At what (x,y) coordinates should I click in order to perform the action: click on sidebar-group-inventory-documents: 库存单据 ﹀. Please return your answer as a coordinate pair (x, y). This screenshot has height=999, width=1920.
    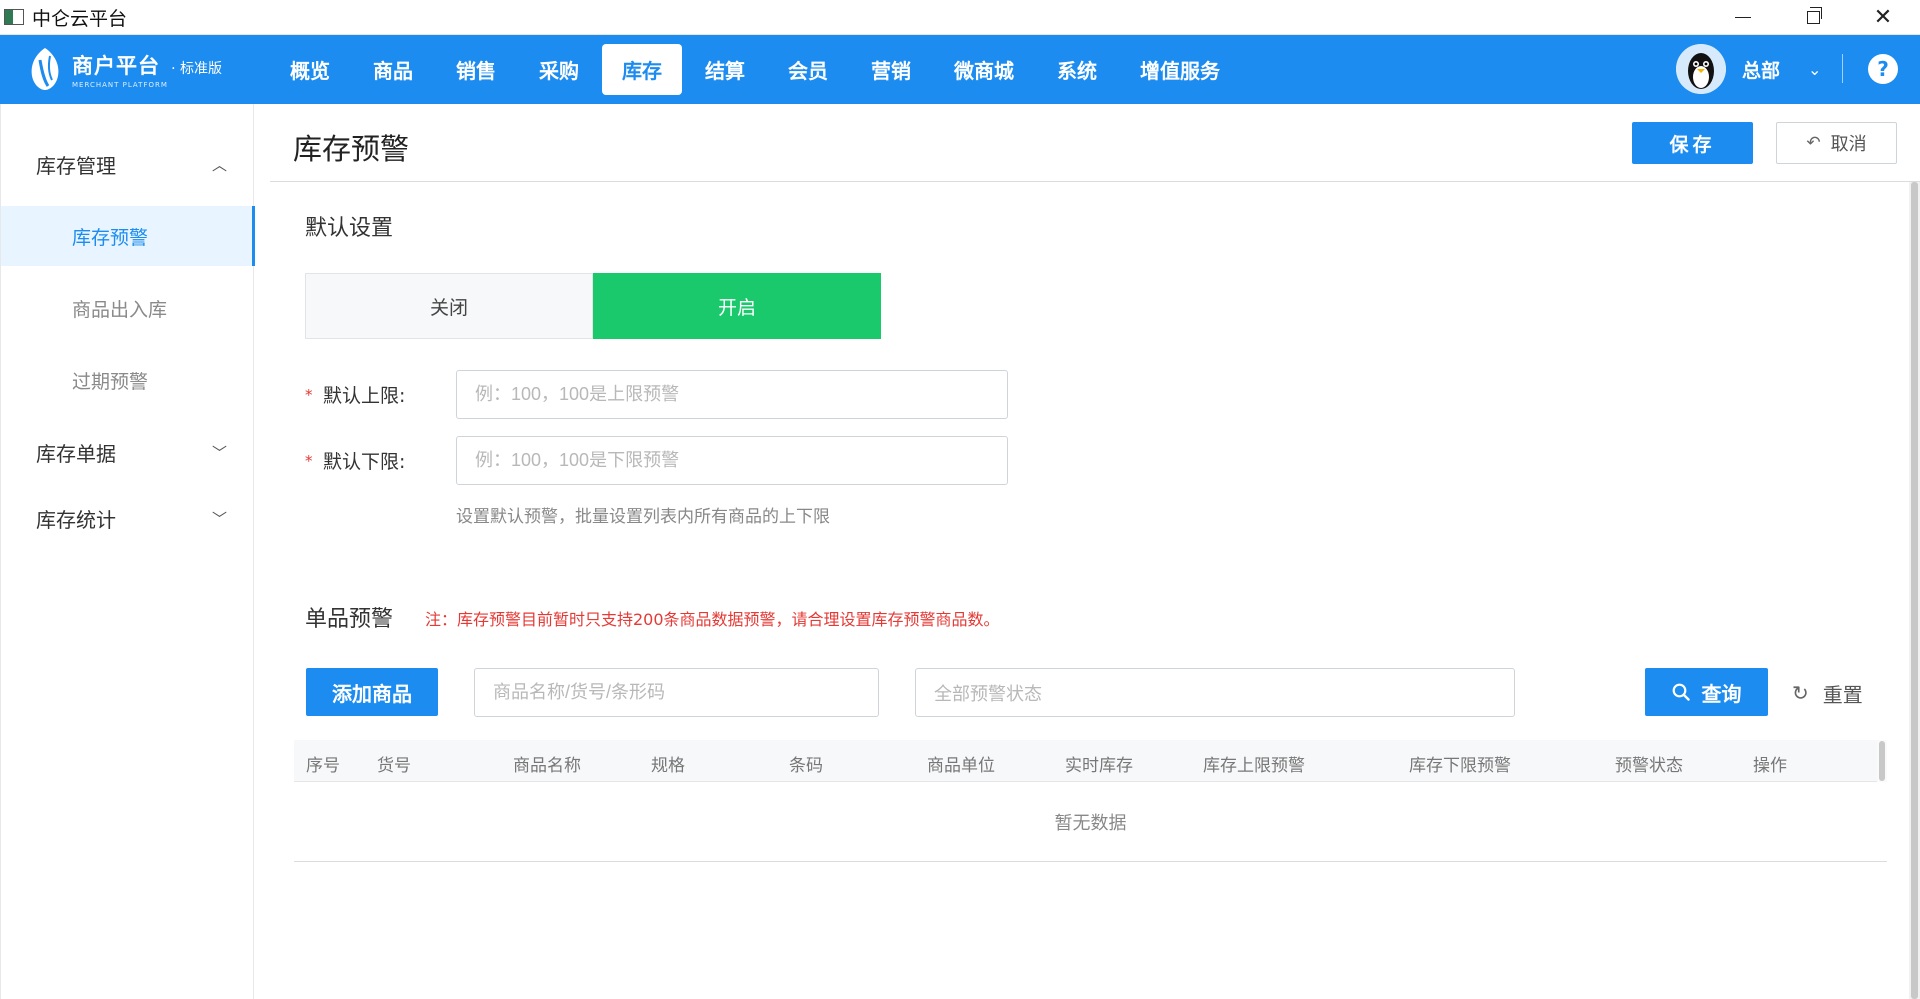
    Looking at the image, I should click on (128, 452).